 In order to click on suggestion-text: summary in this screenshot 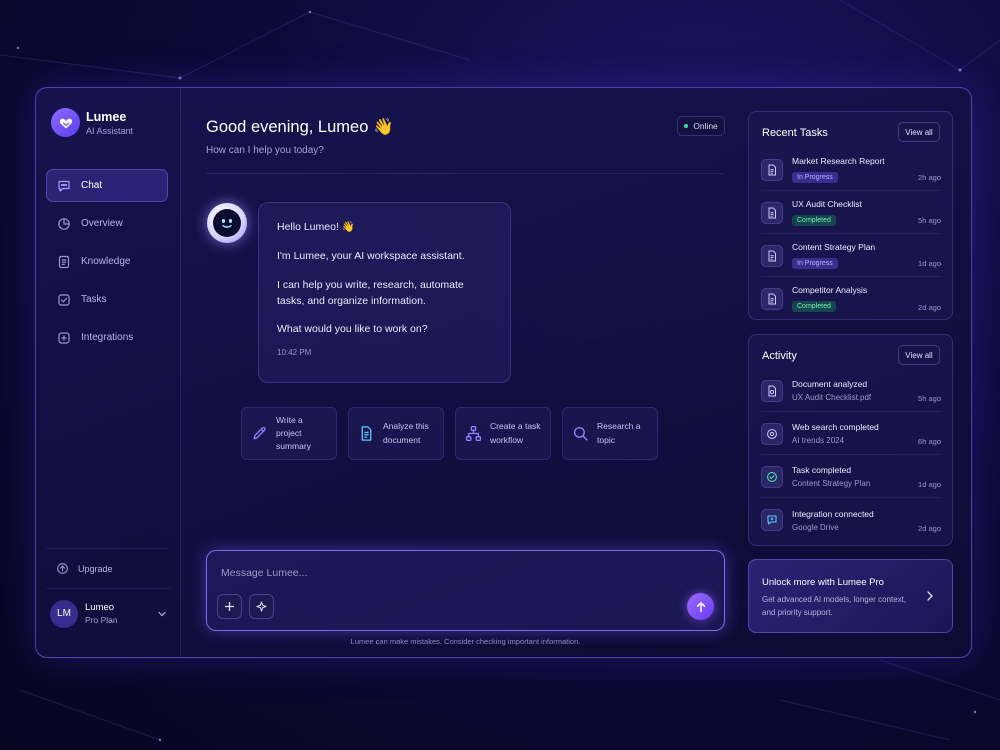, I will do `click(293, 446)`.